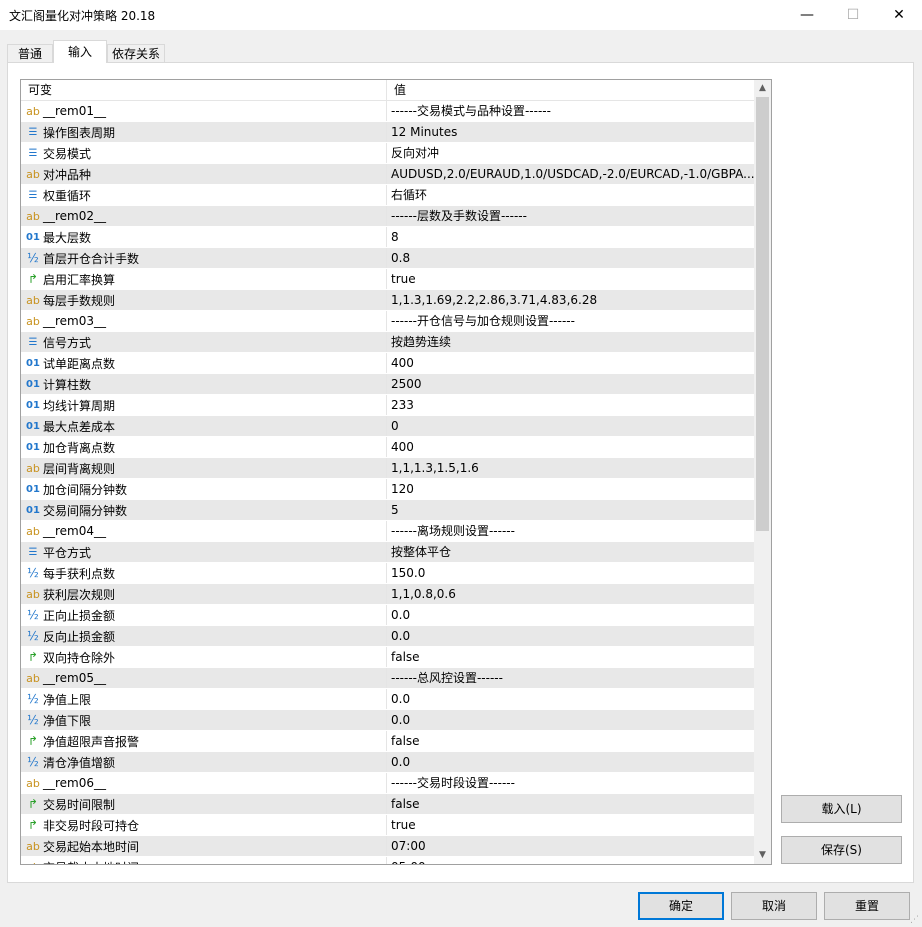 The image size is (922, 927). What do you see at coordinates (570, 426) in the screenshot?
I see `value-cell: 0` at bounding box center [570, 426].